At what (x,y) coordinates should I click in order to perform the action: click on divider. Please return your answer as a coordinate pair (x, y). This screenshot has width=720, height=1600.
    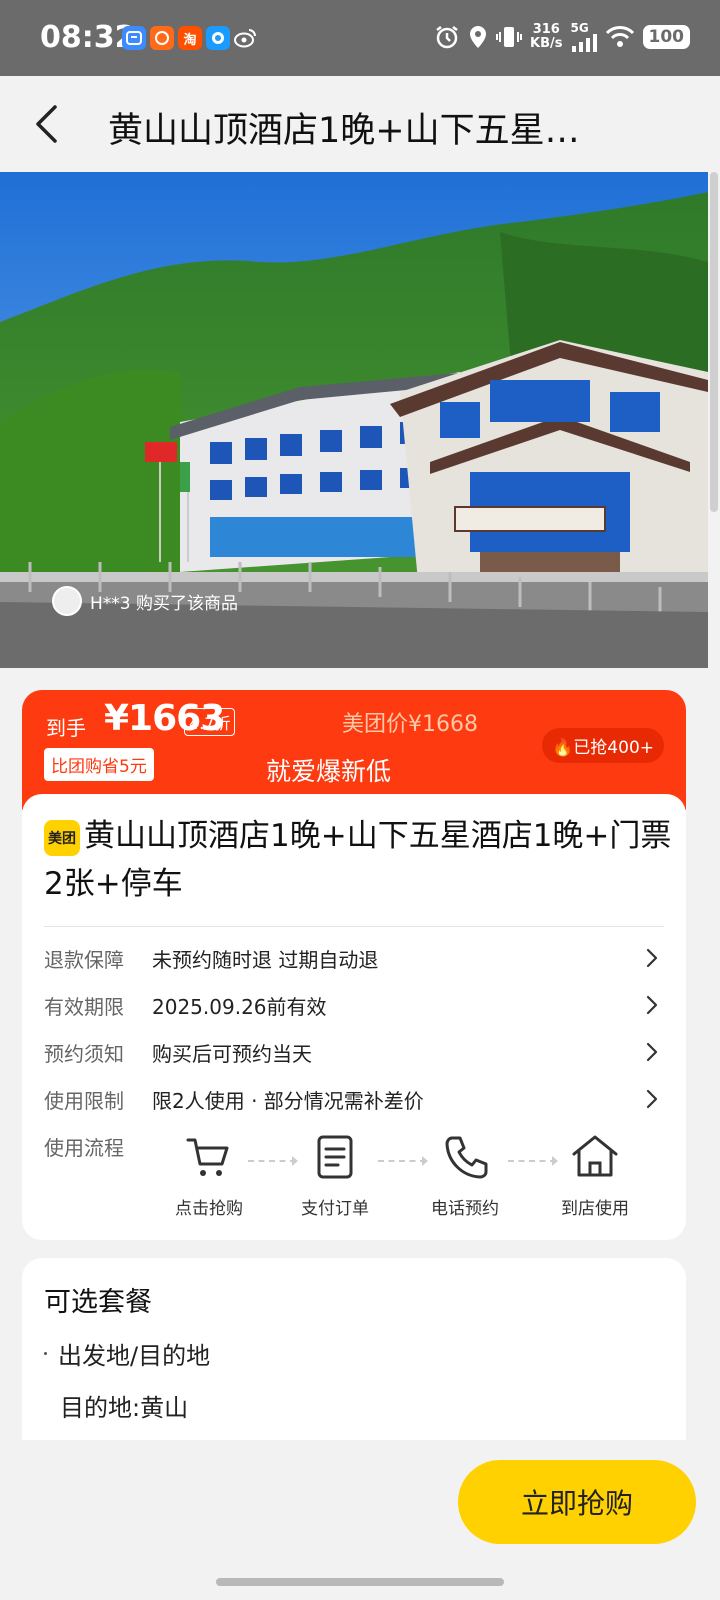
    Looking at the image, I should click on (354, 926).